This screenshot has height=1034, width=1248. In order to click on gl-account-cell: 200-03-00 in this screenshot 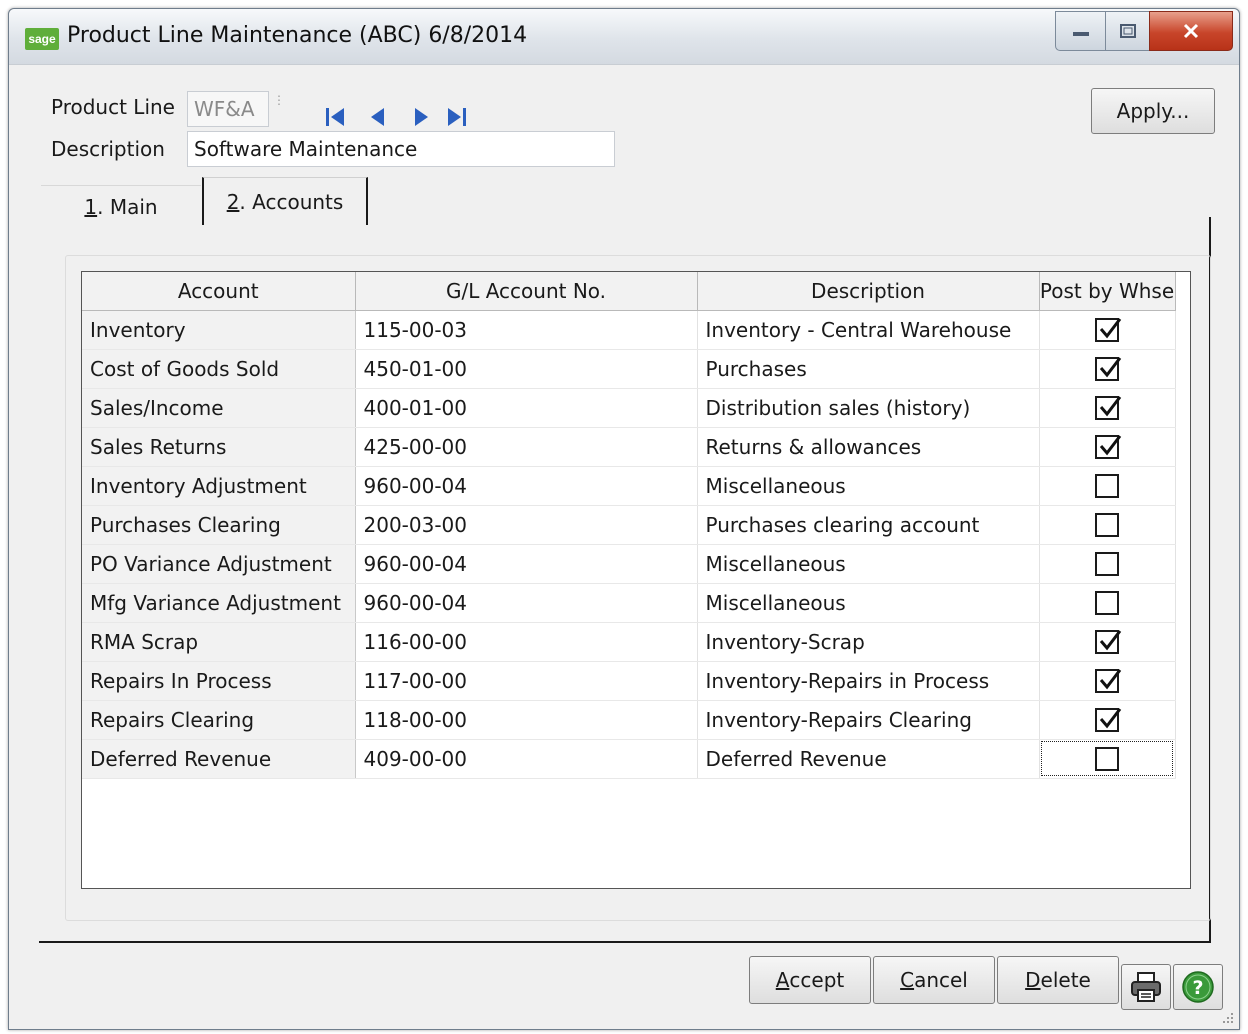, I will do `click(526, 525)`.